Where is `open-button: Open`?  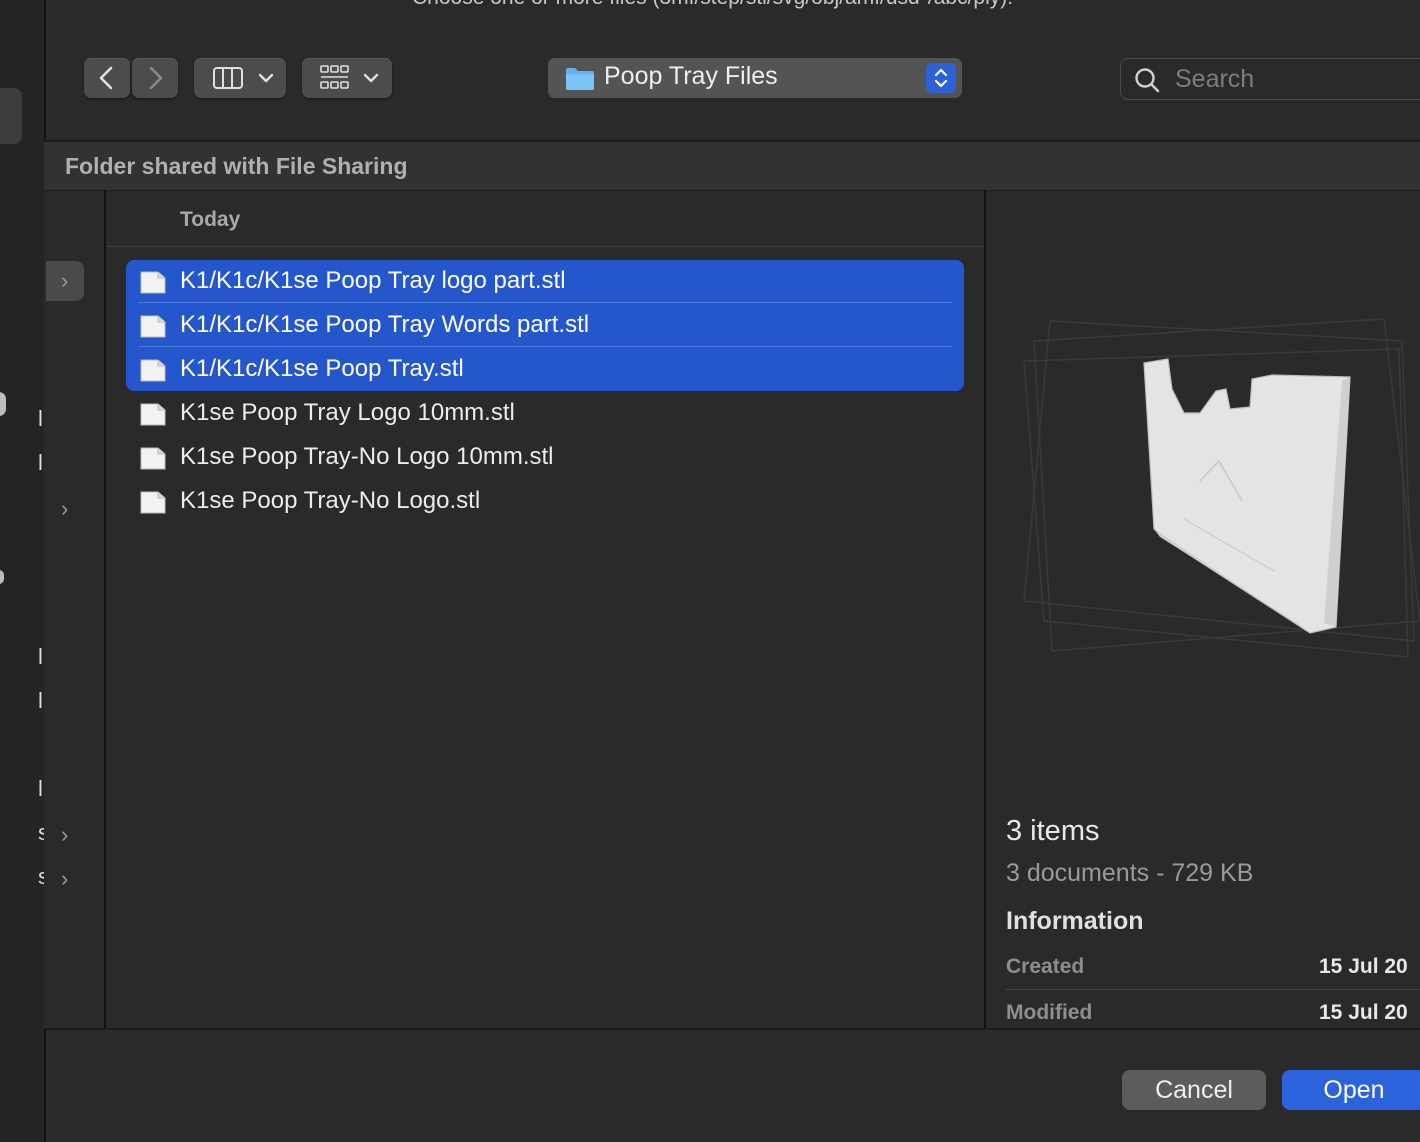 open-button: Open is located at coordinates (1351, 1090).